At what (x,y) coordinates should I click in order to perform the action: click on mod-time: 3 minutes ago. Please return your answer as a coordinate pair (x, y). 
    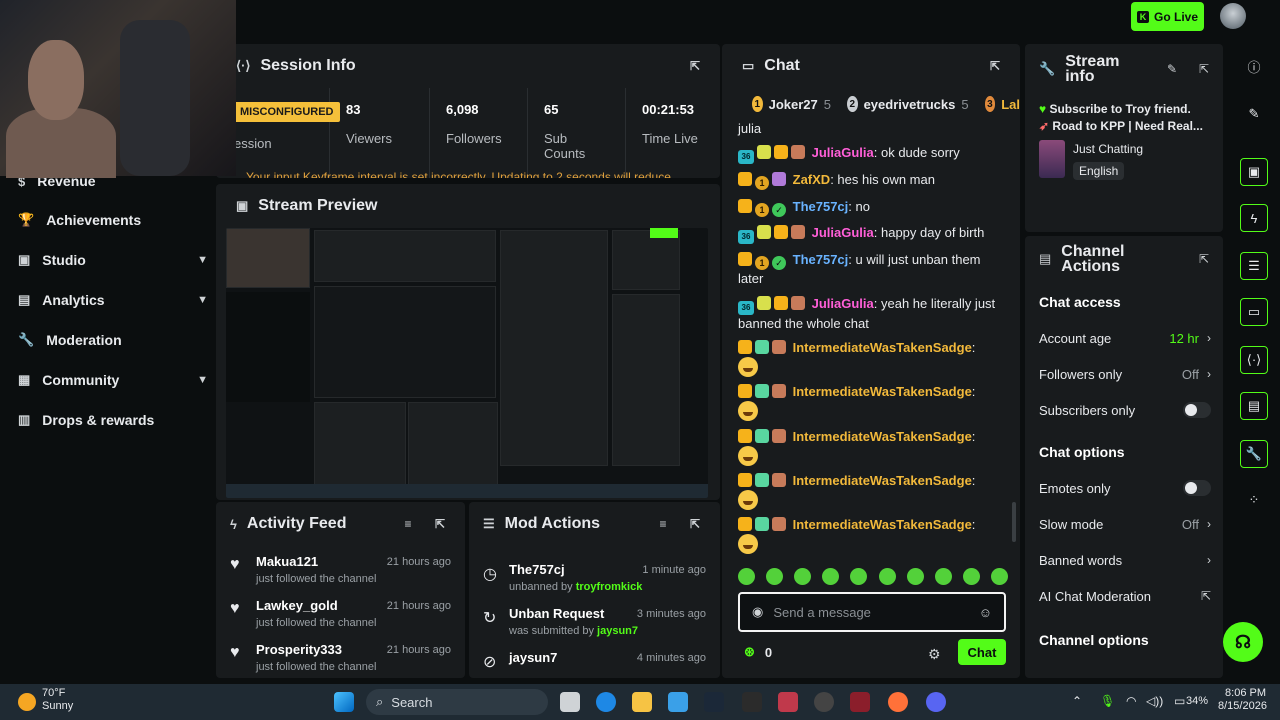
    Looking at the image, I should click on (671, 614).